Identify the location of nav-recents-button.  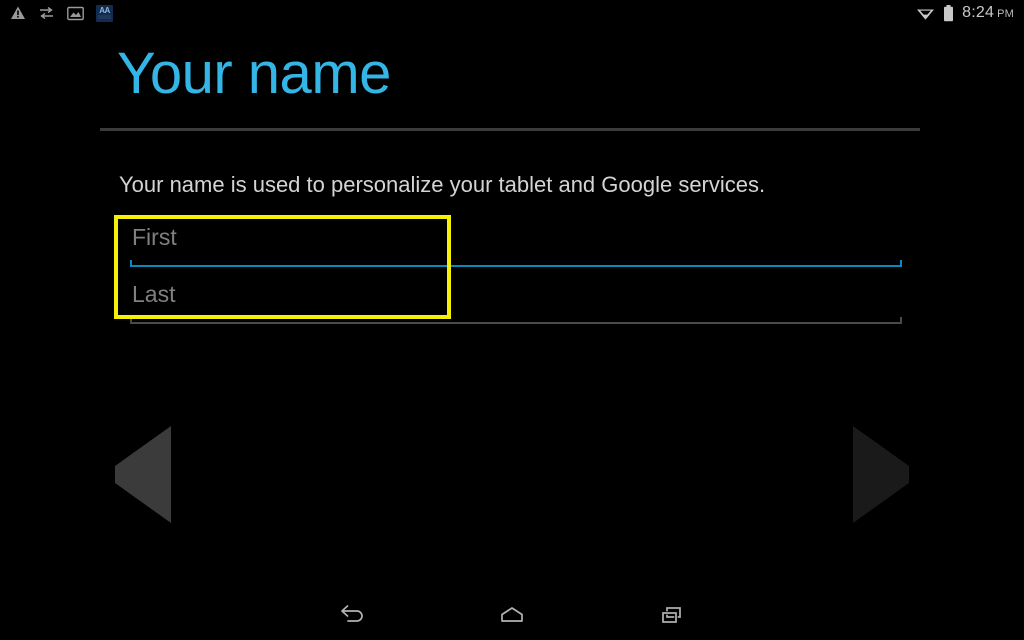
(672, 616).